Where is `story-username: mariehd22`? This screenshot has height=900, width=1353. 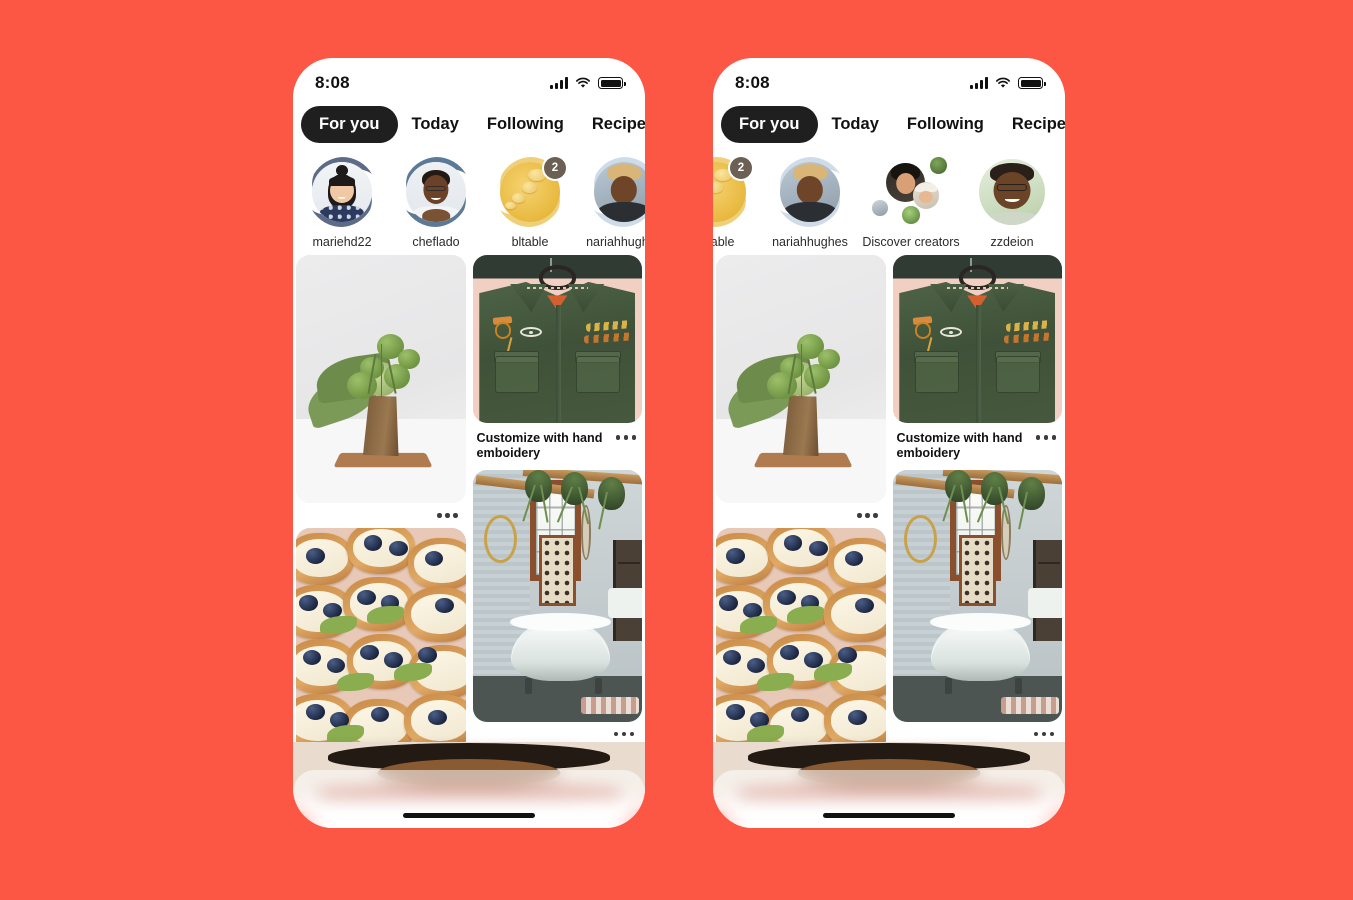
story-username: mariehd22 is located at coordinates (342, 242).